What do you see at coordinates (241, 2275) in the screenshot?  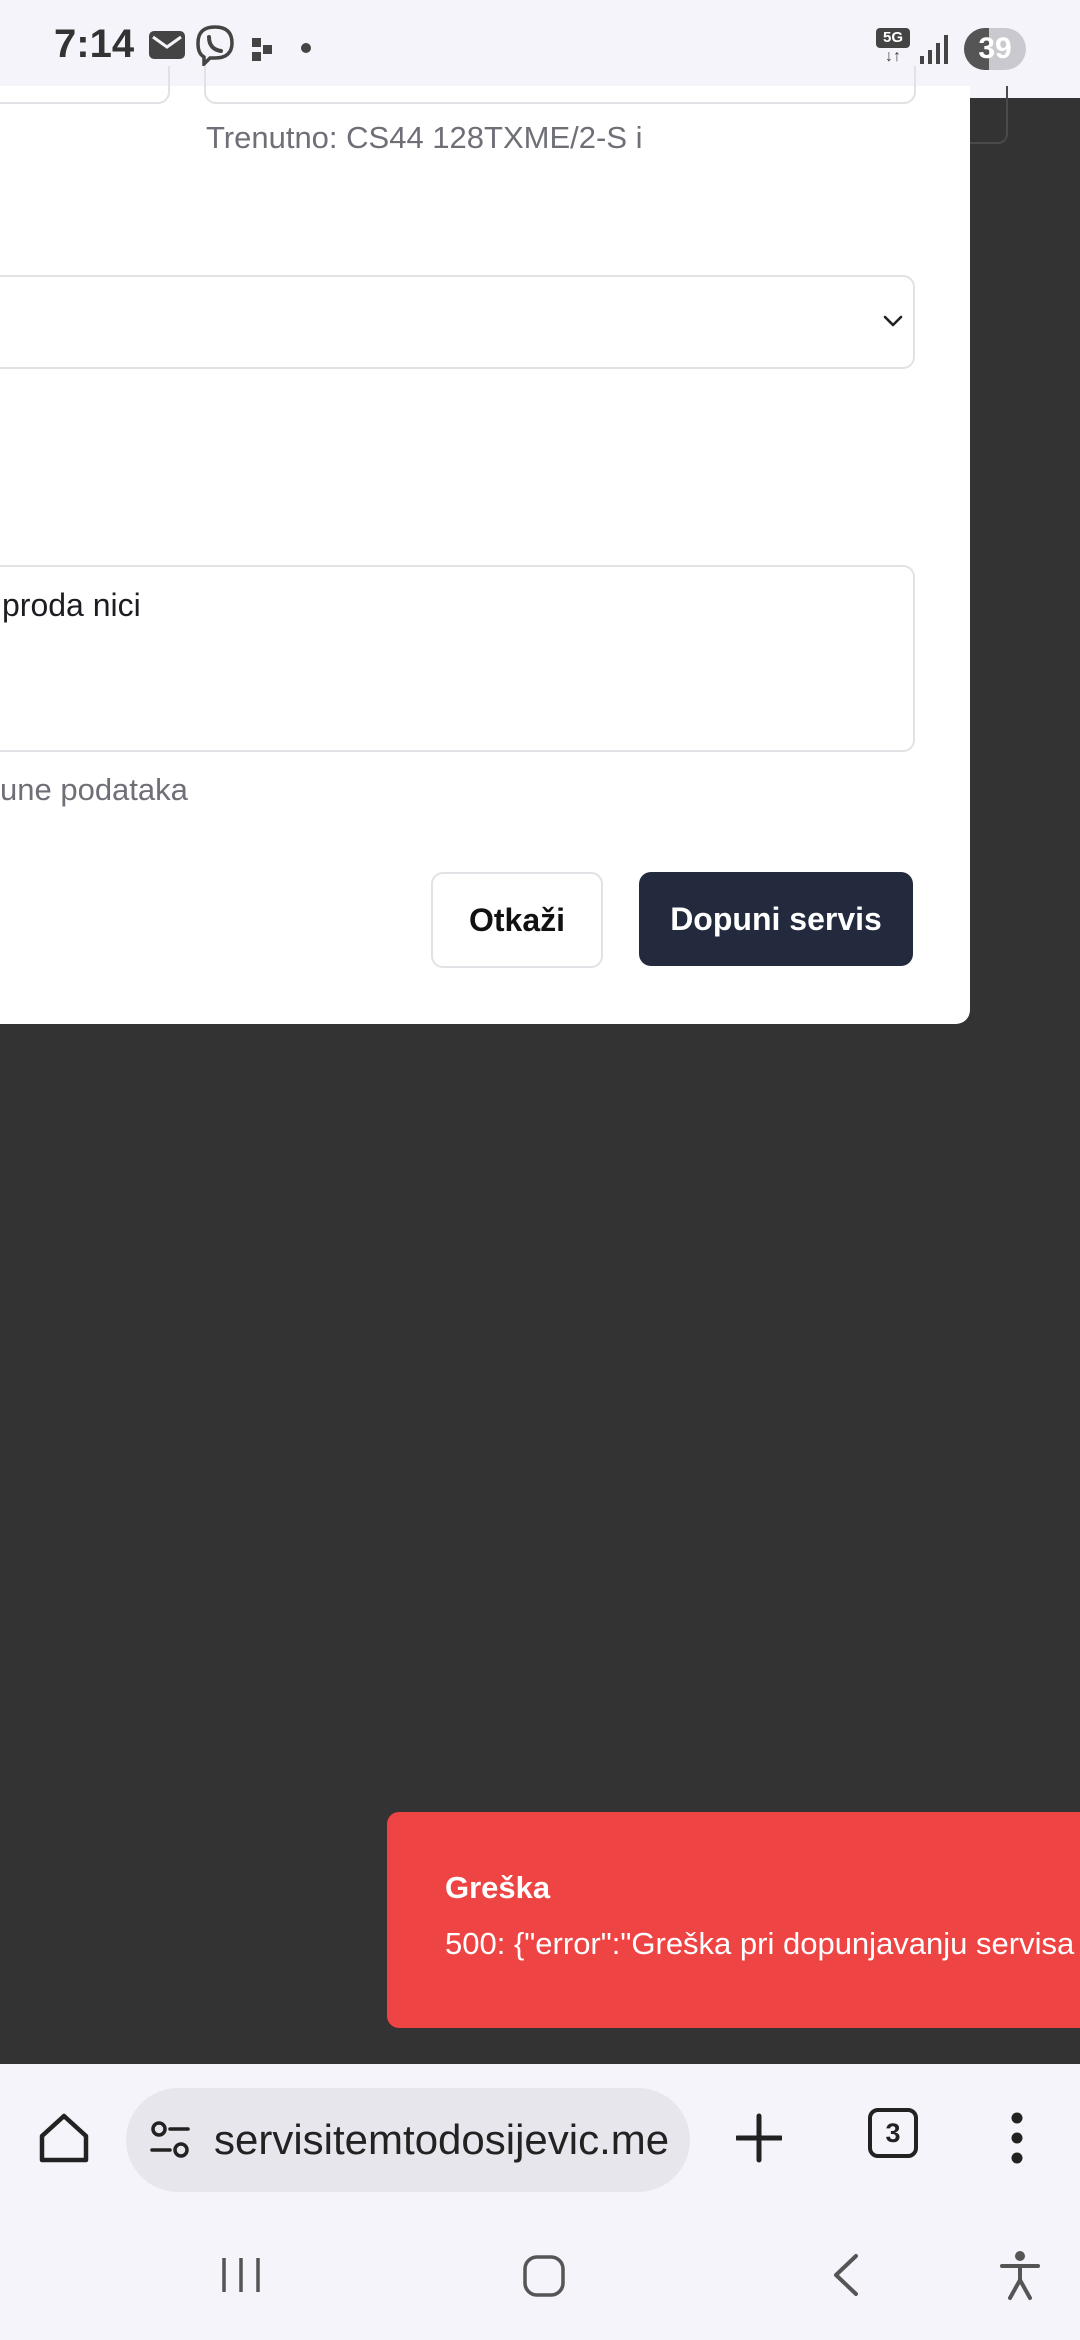 I see `recents-icon` at bounding box center [241, 2275].